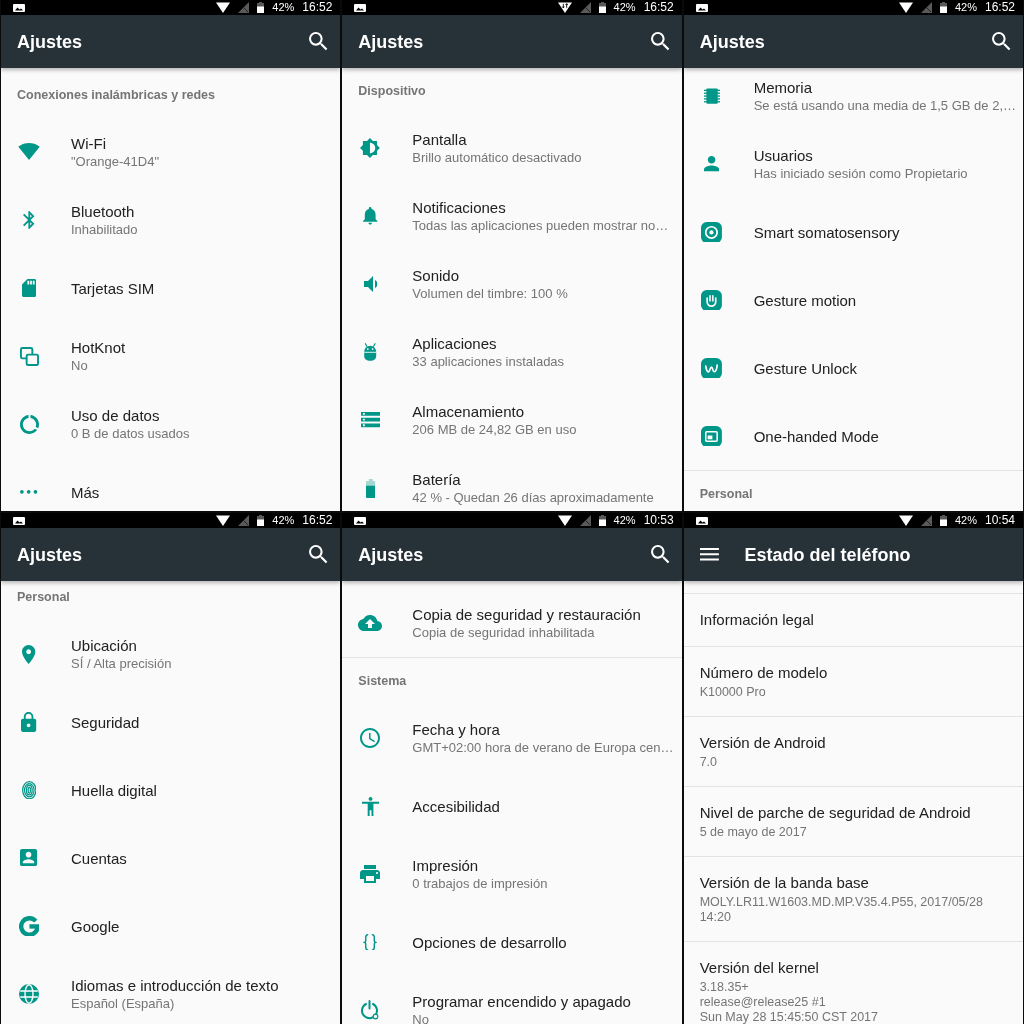  Describe the element at coordinates (29, 288) in the screenshot. I see `sim-card-icon` at that location.